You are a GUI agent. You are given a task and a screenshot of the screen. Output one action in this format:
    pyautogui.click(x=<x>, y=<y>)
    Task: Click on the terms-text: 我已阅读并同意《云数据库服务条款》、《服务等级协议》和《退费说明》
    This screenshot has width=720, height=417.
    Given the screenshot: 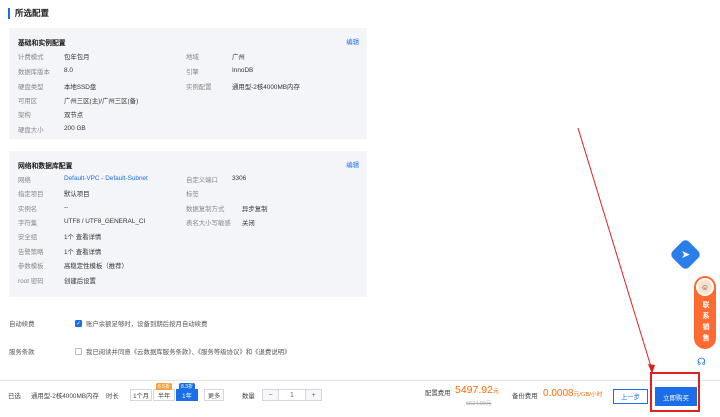 What is the action you would take?
    pyautogui.click(x=188, y=351)
    